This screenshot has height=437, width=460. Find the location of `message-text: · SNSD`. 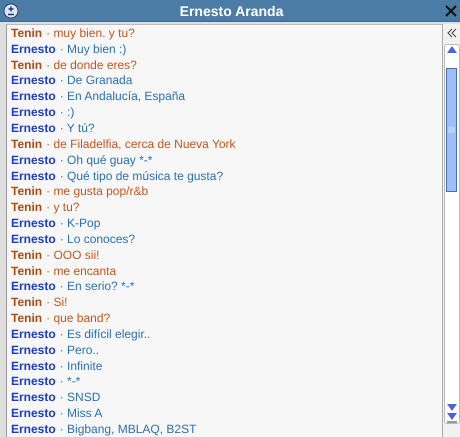

message-text: · SNSD is located at coordinates (80, 397).